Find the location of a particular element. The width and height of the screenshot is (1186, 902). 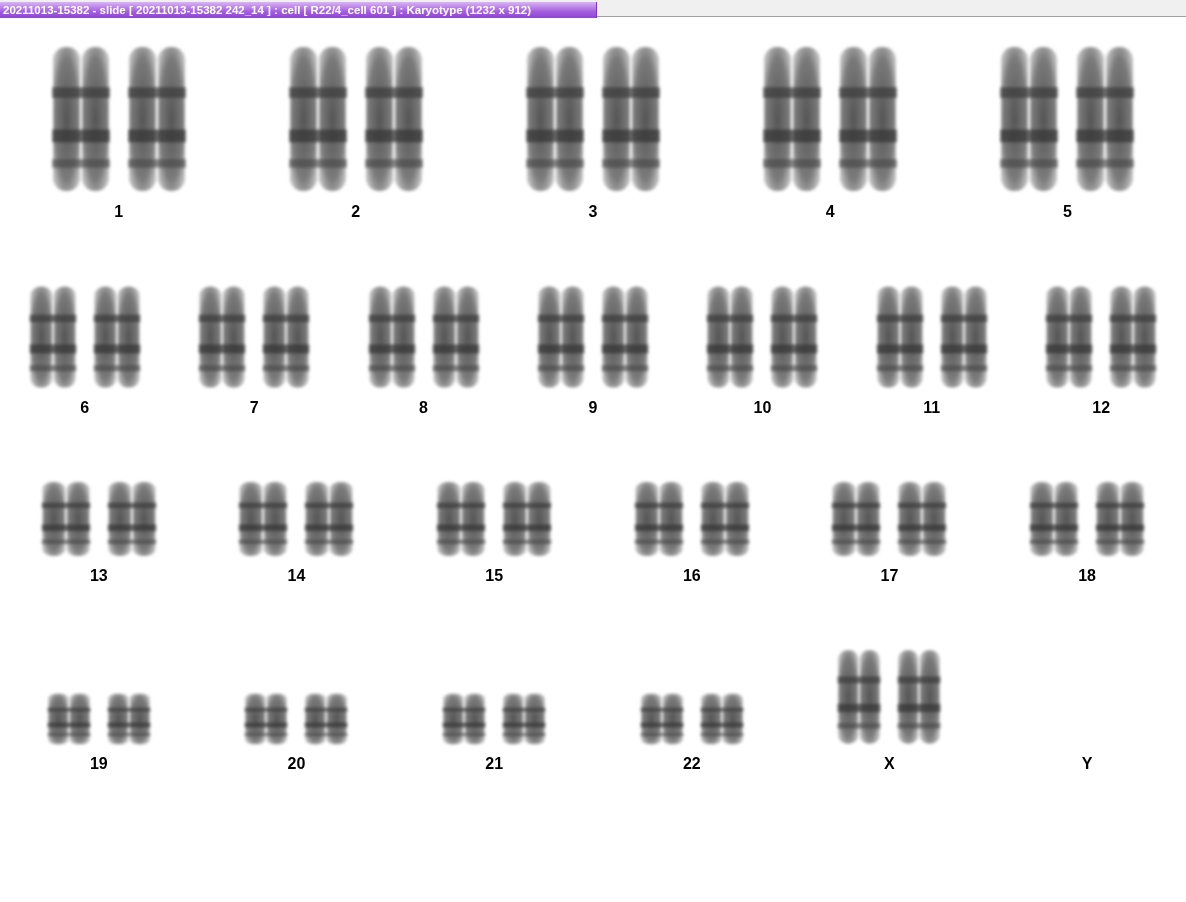

chromosome-label: 11 is located at coordinates (932, 408).